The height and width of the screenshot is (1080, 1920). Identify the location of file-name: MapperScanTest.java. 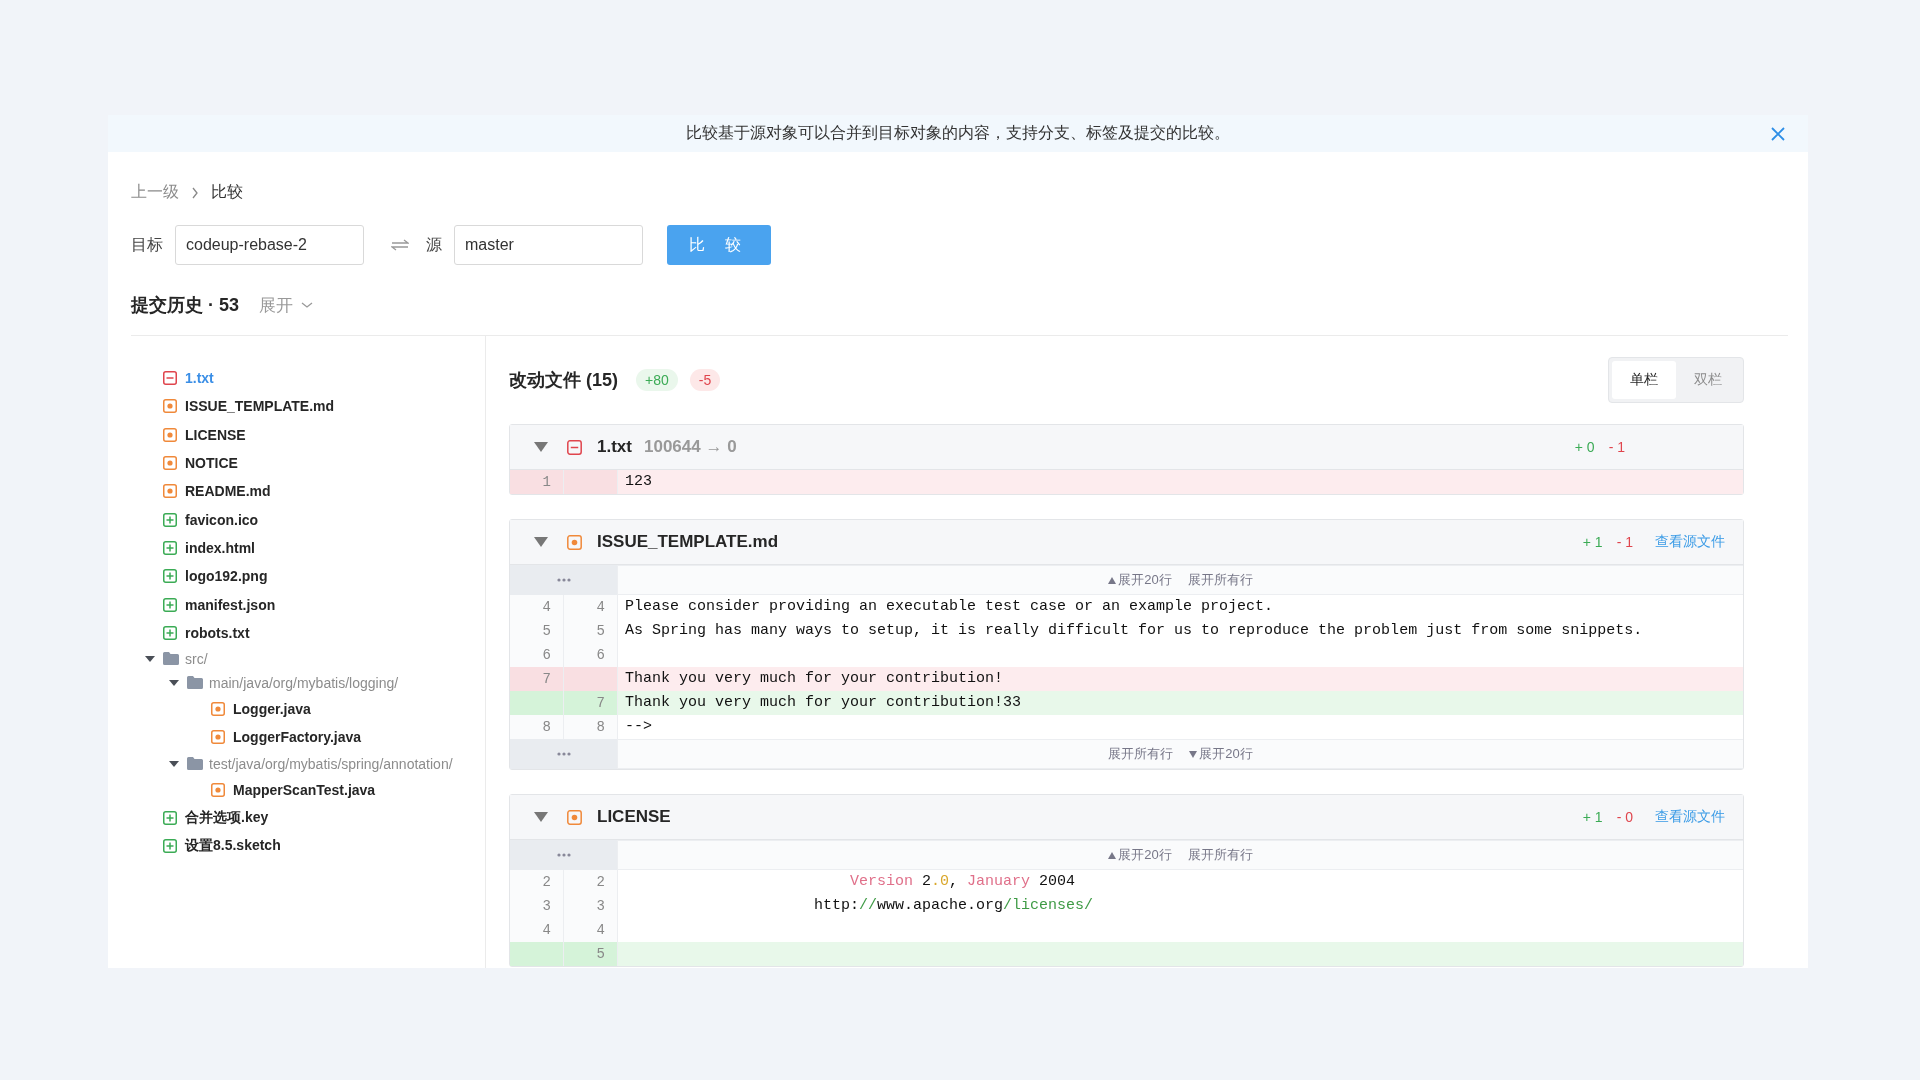
(304, 789).